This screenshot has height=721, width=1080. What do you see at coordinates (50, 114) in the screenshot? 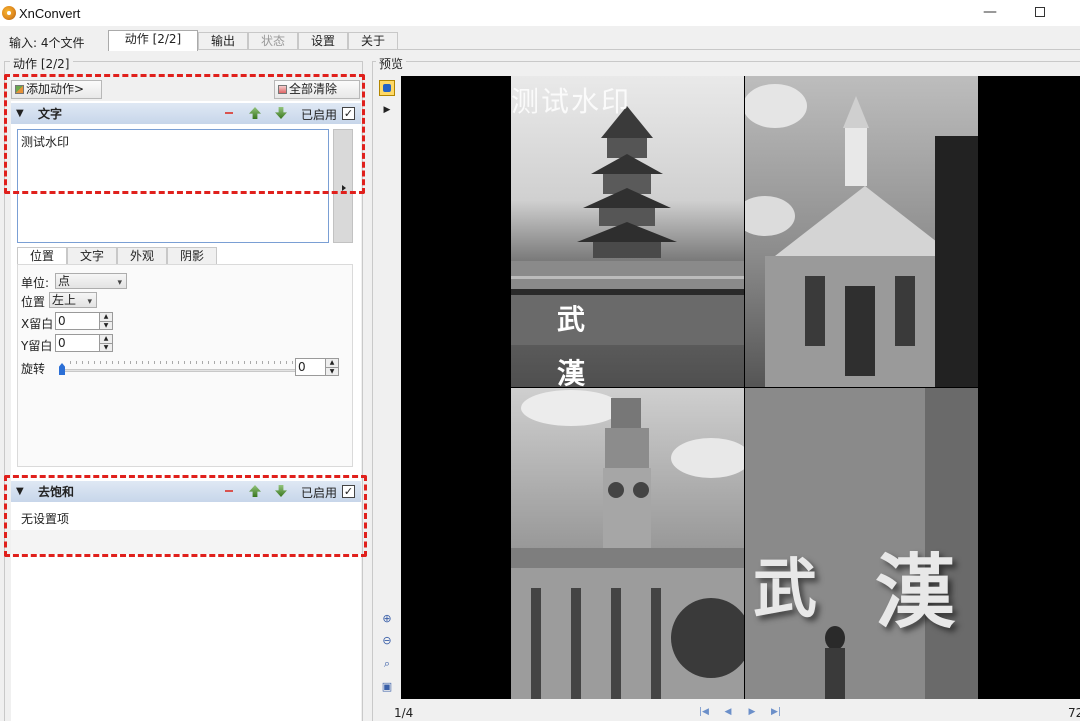
I see `text-action-title: 文字` at bounding box center [50, 114].